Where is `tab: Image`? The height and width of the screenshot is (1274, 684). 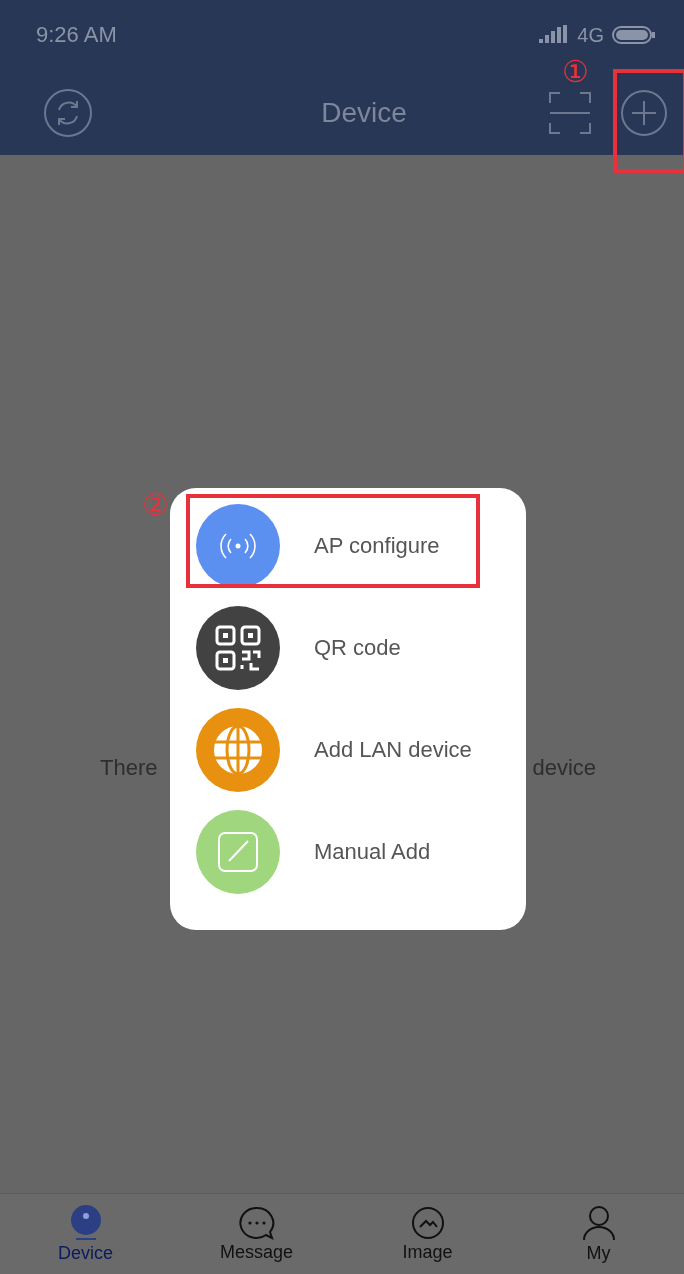
tab: Image is located at coordinates (427, 1234).